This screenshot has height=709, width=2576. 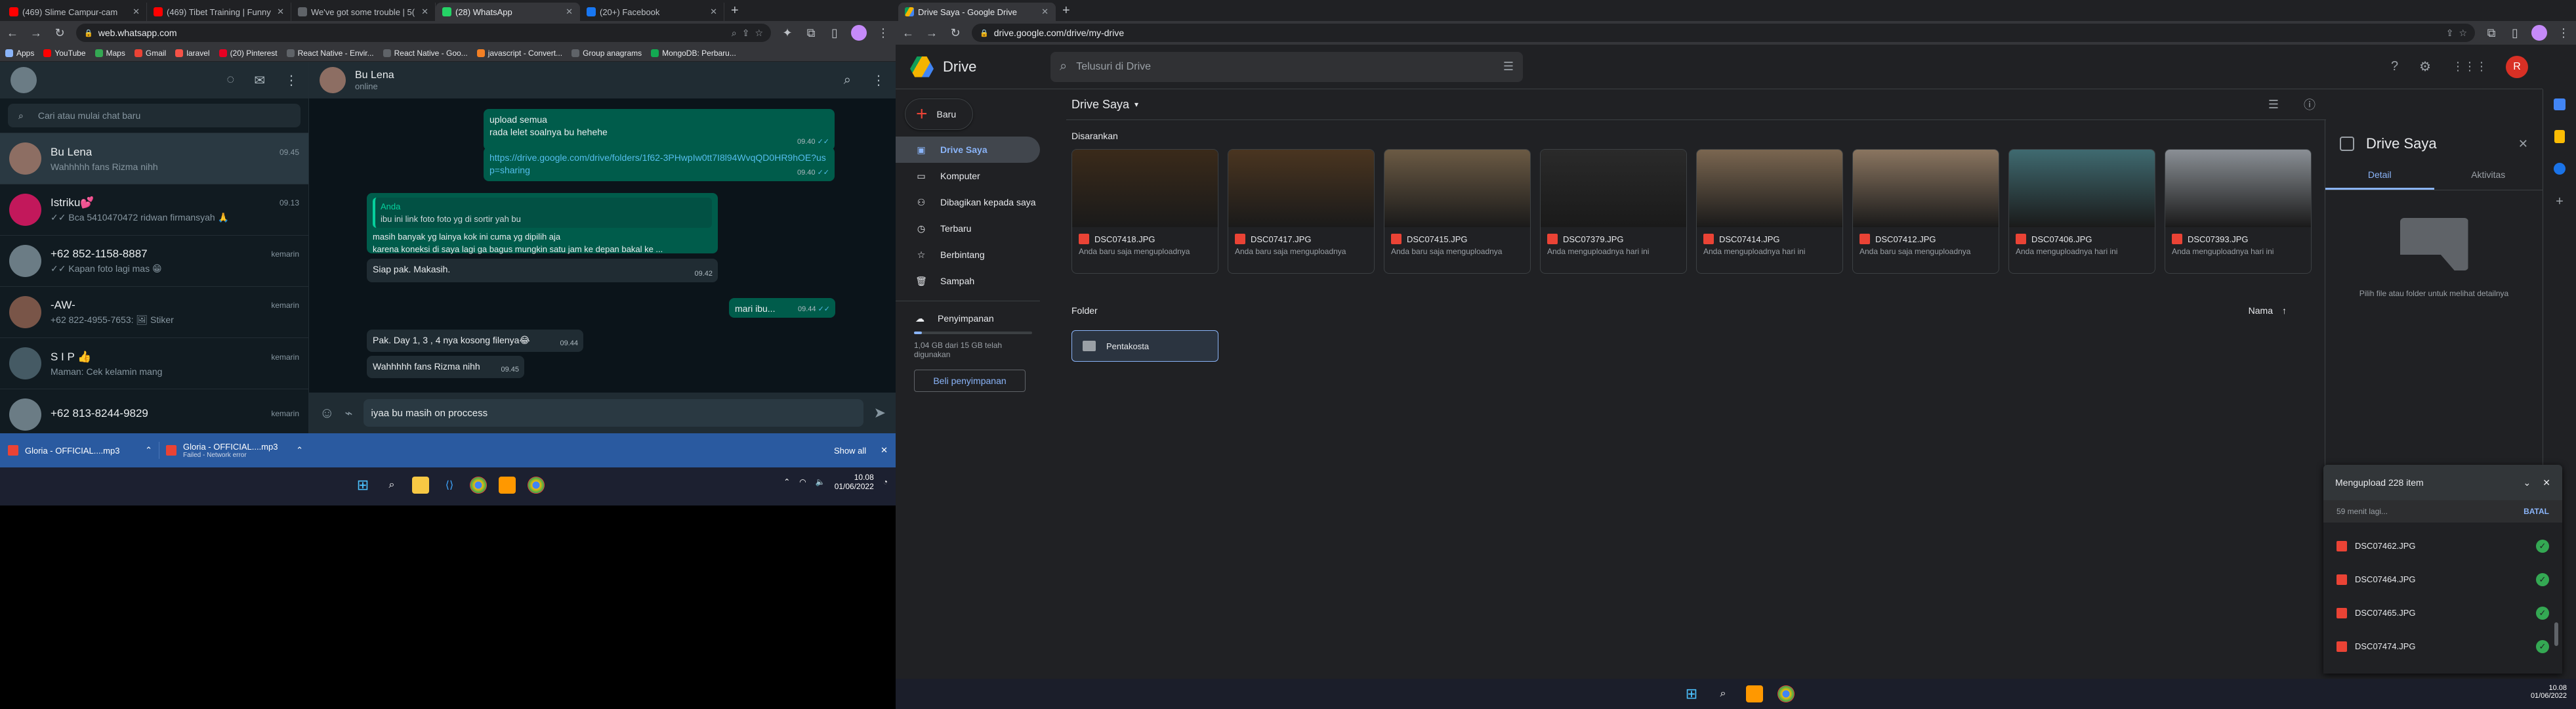 I want to click on sort-label: Nama, so click(x=2261, y=310).